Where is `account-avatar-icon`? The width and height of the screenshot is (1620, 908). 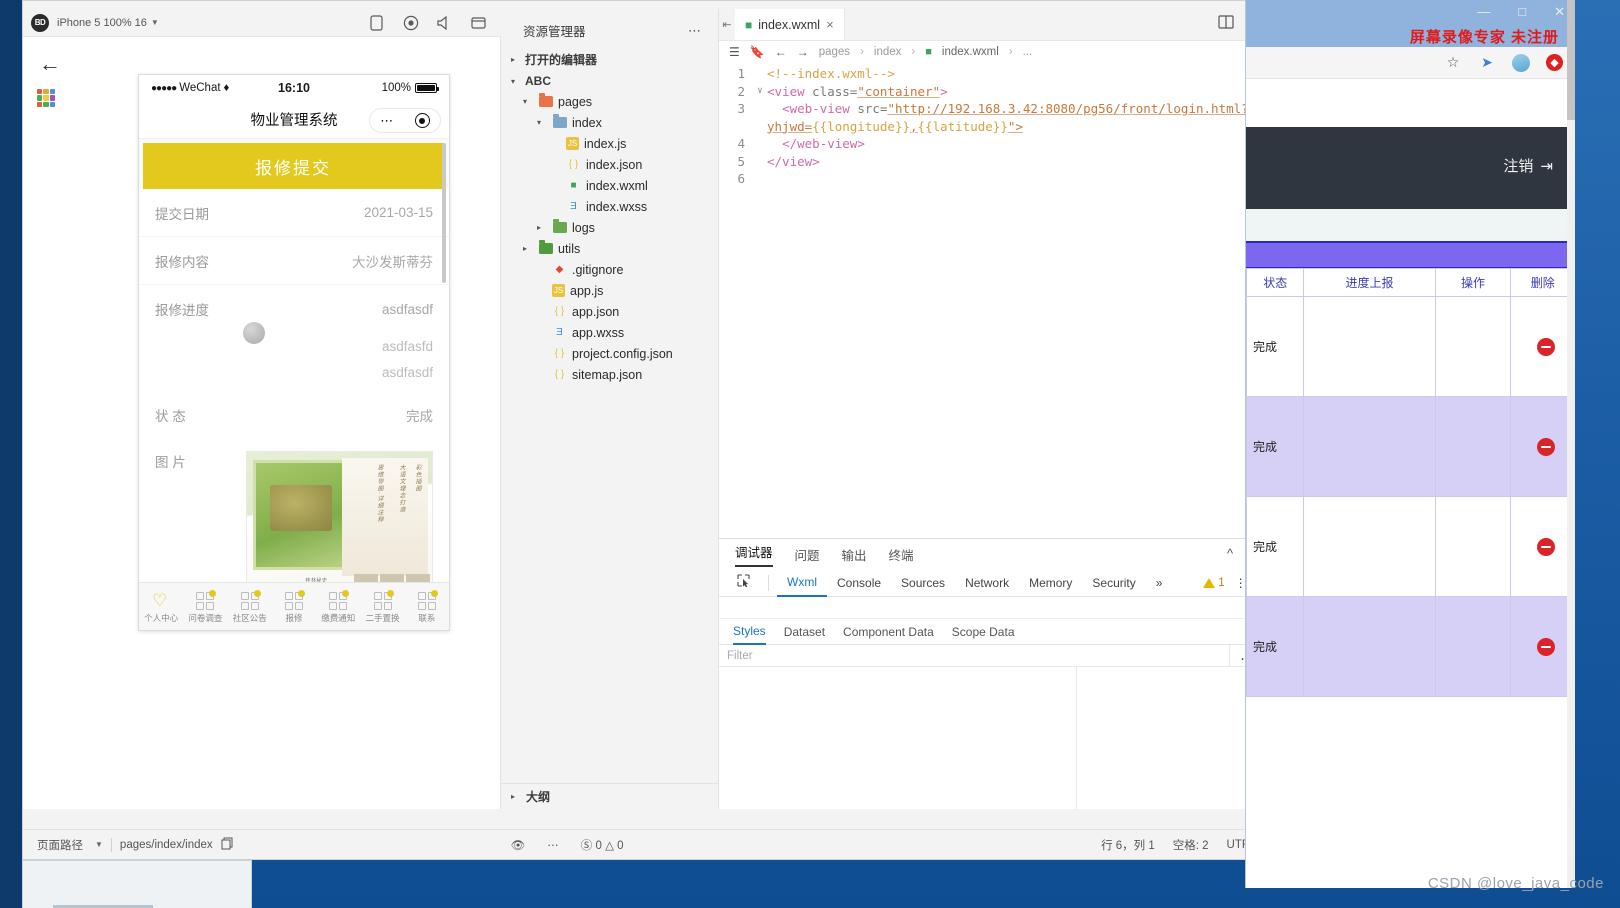
account-avatar-icon is located at coordinates (1521, 62).